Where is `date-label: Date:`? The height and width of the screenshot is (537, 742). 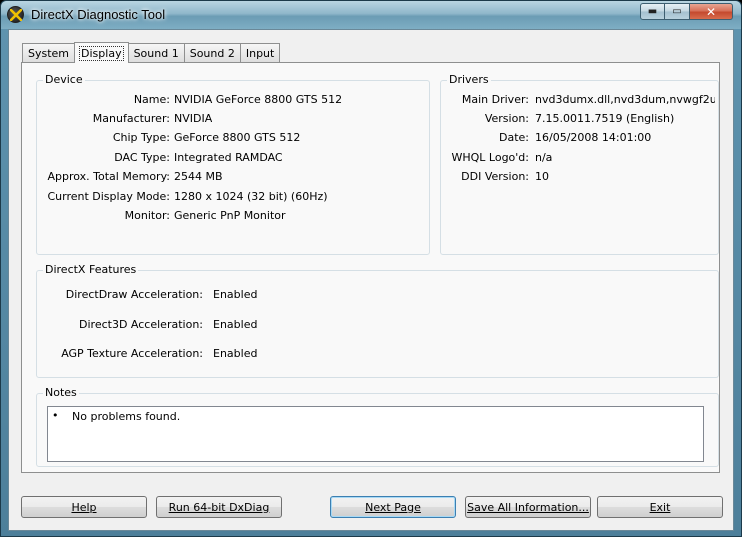 date-label: Date: is located at coordinates (514, 137).